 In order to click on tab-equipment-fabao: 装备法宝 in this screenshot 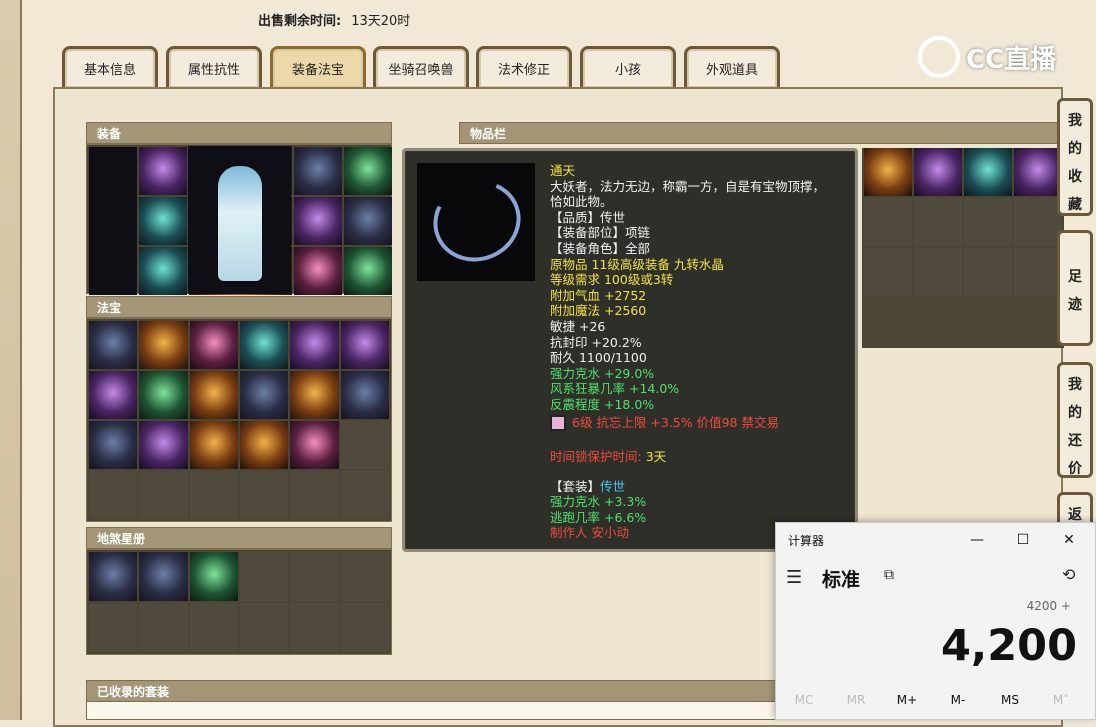, I will do `click(318, 67)`.